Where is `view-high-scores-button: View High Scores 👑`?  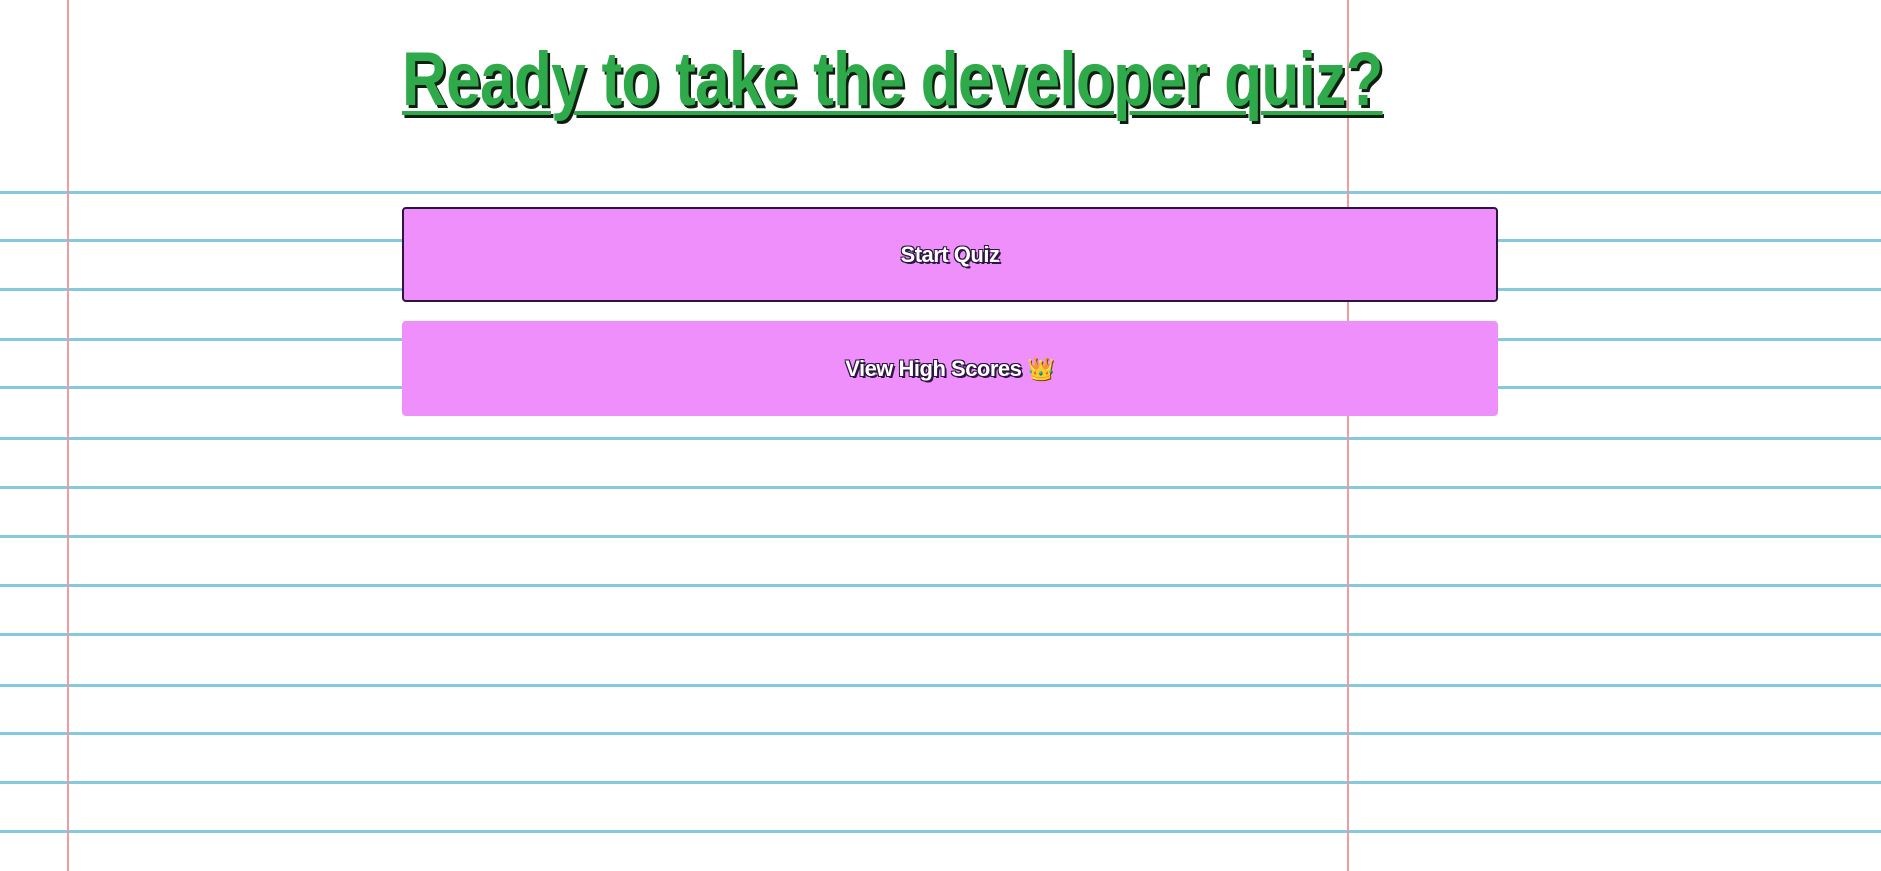
view-high-scores-button: View High Scores 👑 is located at coordinates (950, 368).